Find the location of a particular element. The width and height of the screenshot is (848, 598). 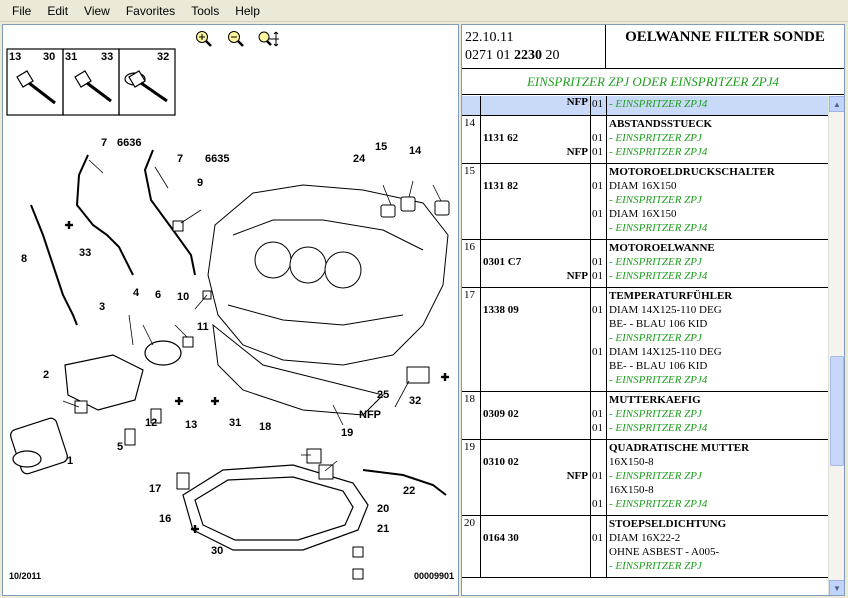

oil-pan is located at coordinates (275, 507).